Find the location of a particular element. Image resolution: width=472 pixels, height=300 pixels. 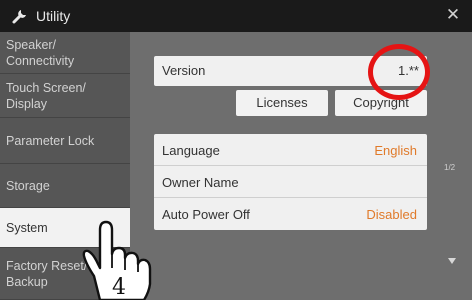

sidebar-item-label: Touch Screen/ Display is located at coordinates (46, 96).